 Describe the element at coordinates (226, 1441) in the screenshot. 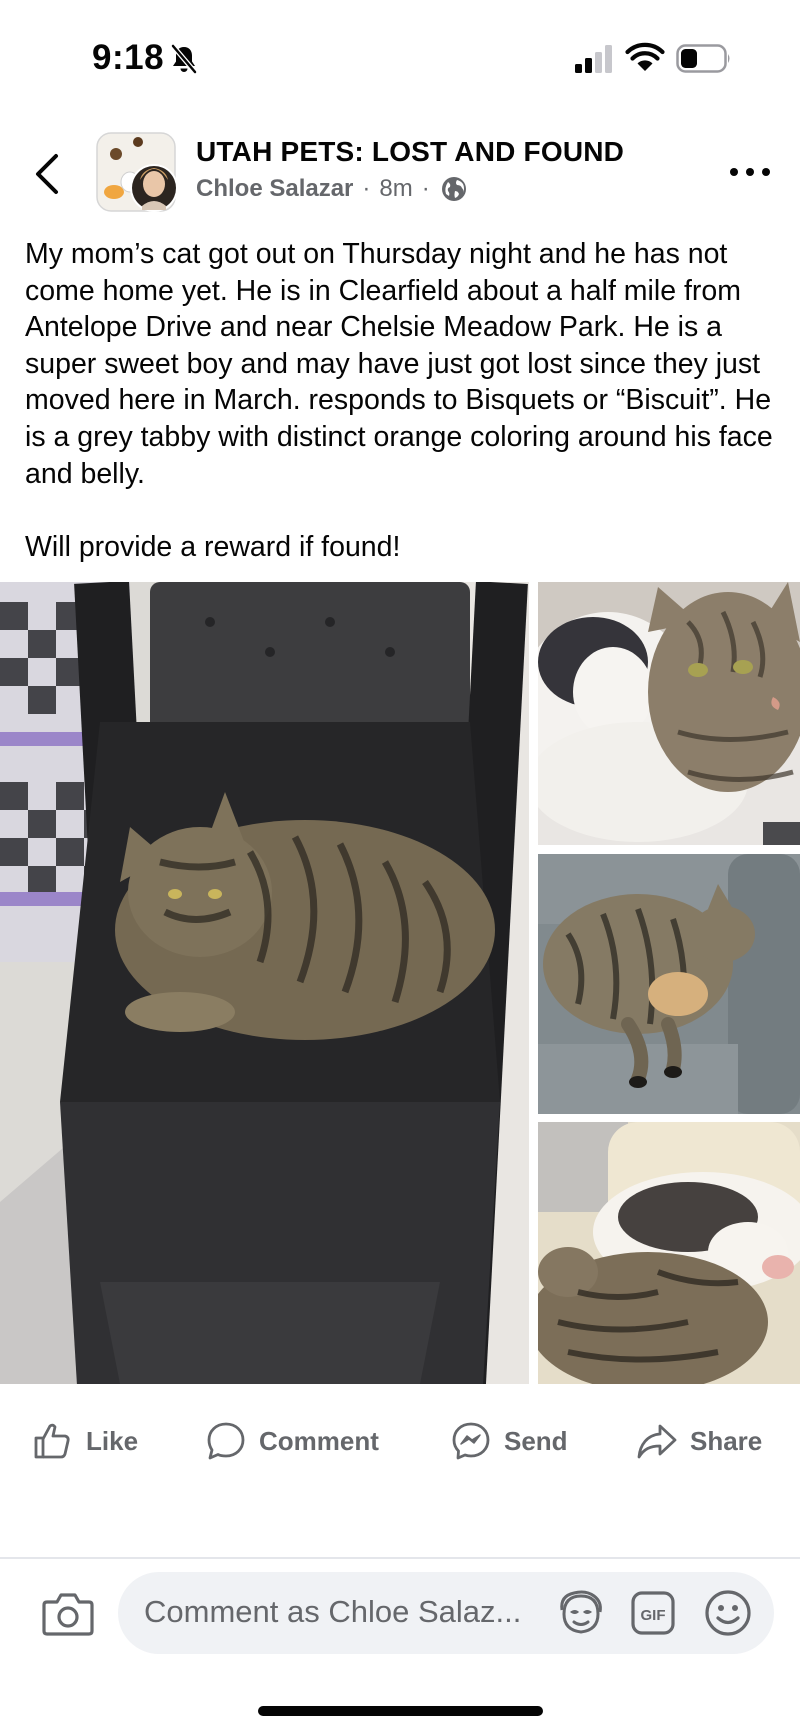

I see `comment-bubble-icon` at that location.